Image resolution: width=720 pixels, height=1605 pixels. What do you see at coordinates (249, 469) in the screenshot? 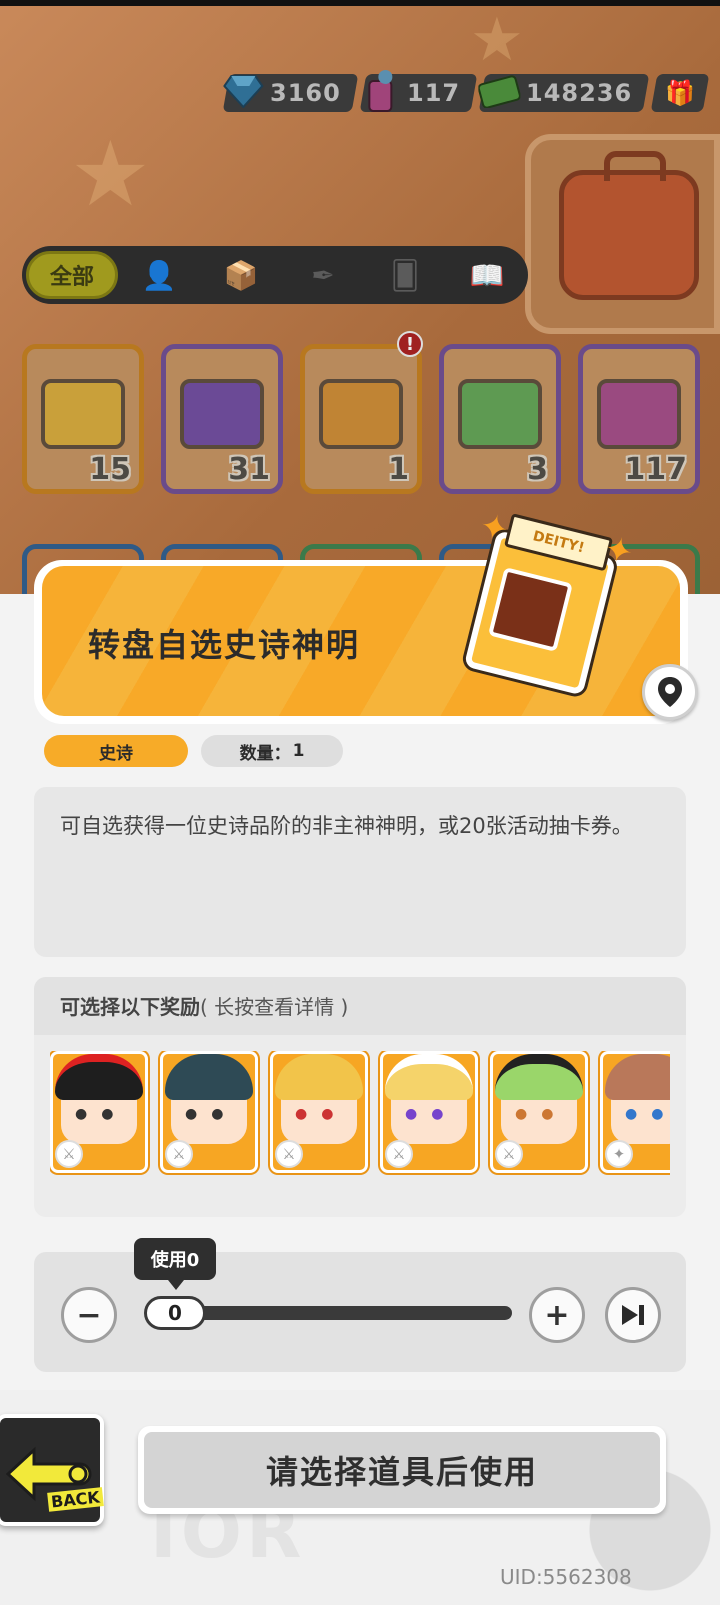
I see `item-count: 31` at bounding box center [249, 469].